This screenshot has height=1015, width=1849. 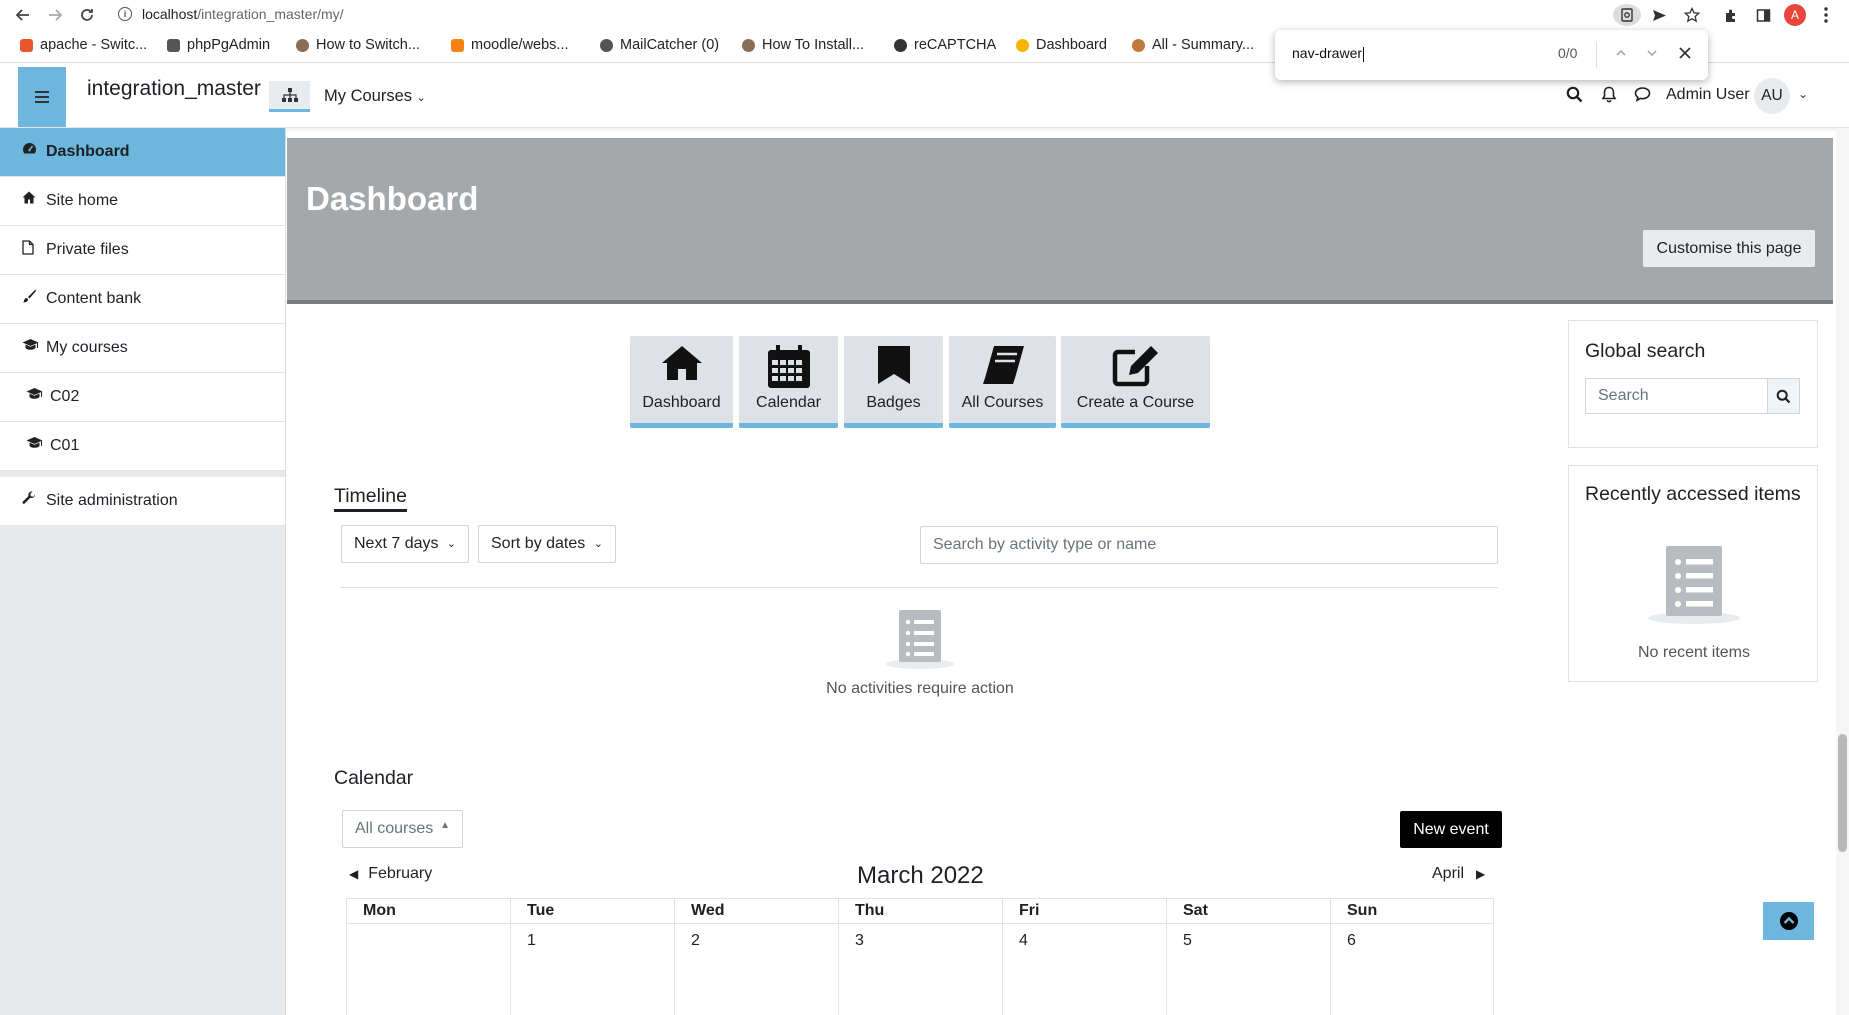 I want to click on recent-empty-text: No recent items, so click(x=1694, y=652).